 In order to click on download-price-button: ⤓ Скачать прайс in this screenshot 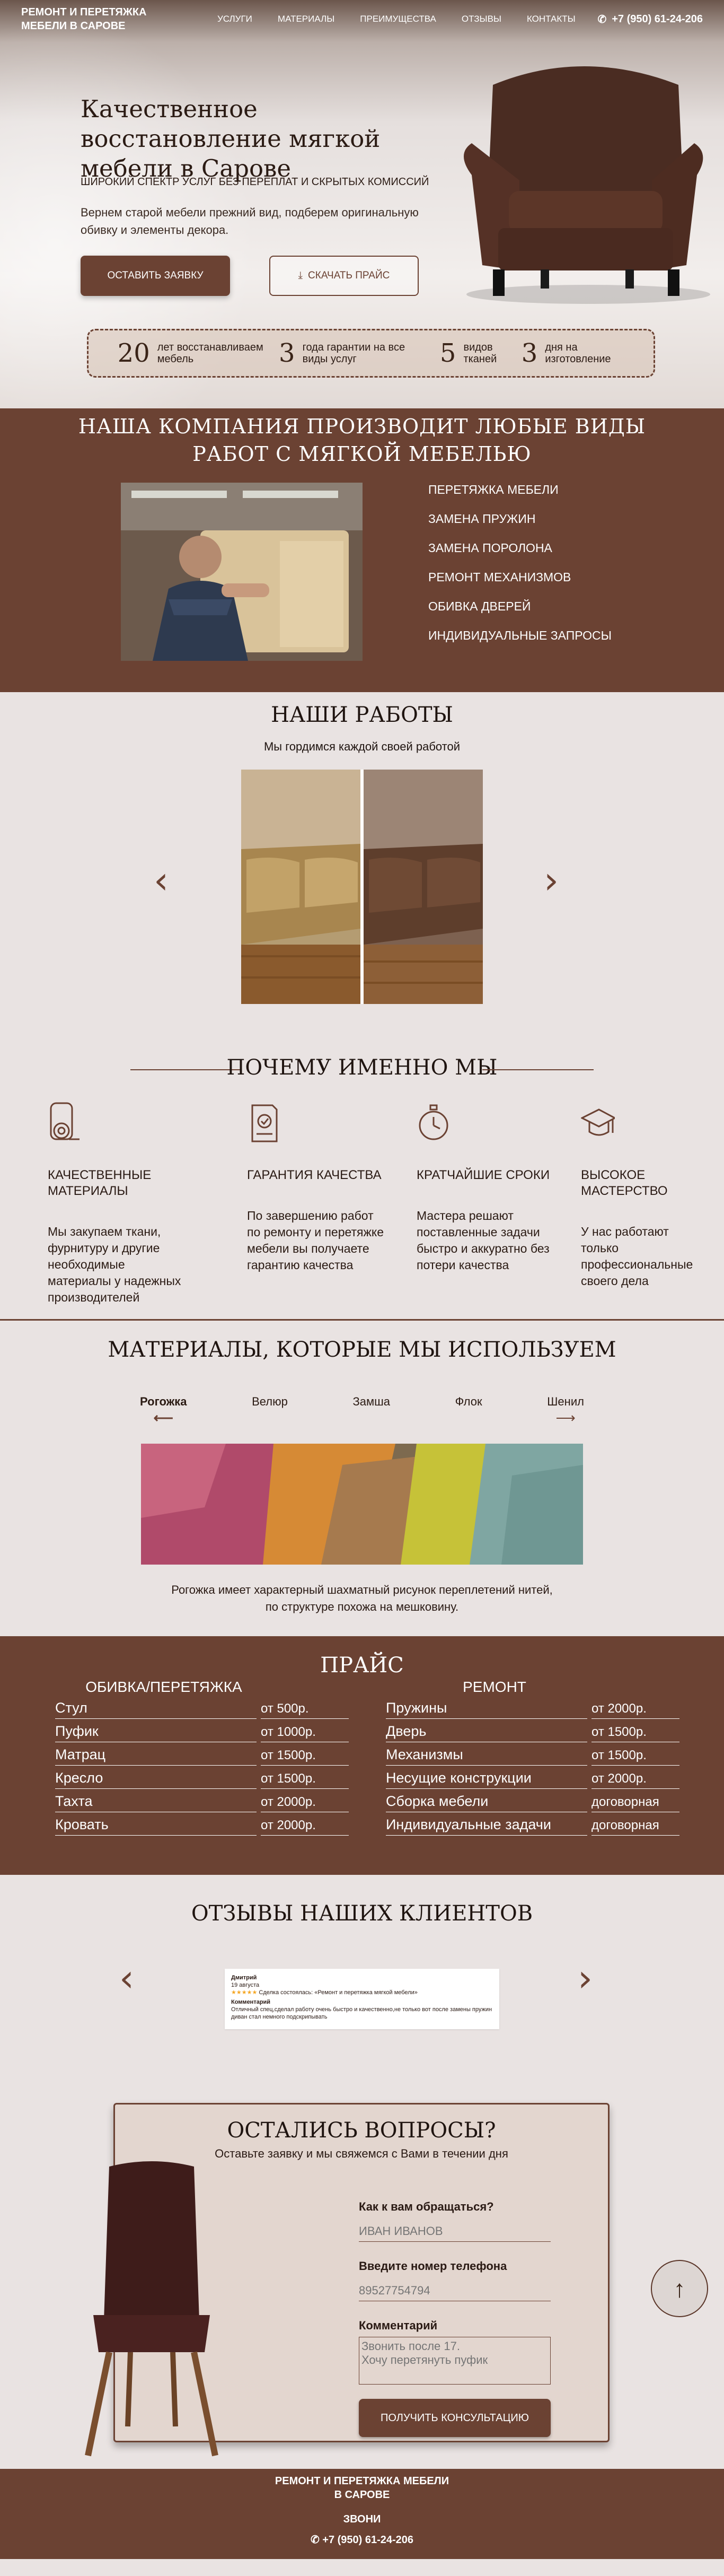, I will do `click(344, 276)`.